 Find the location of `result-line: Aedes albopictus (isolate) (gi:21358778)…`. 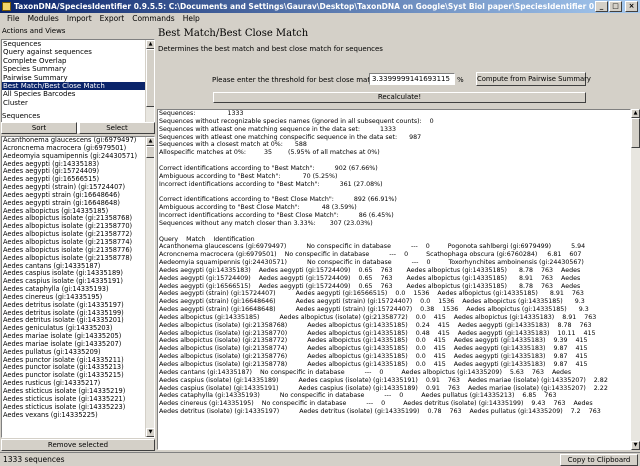

result-line: Aedes albopictus (isolate) (gi:21358778)… is located at coordinates (373, 364).